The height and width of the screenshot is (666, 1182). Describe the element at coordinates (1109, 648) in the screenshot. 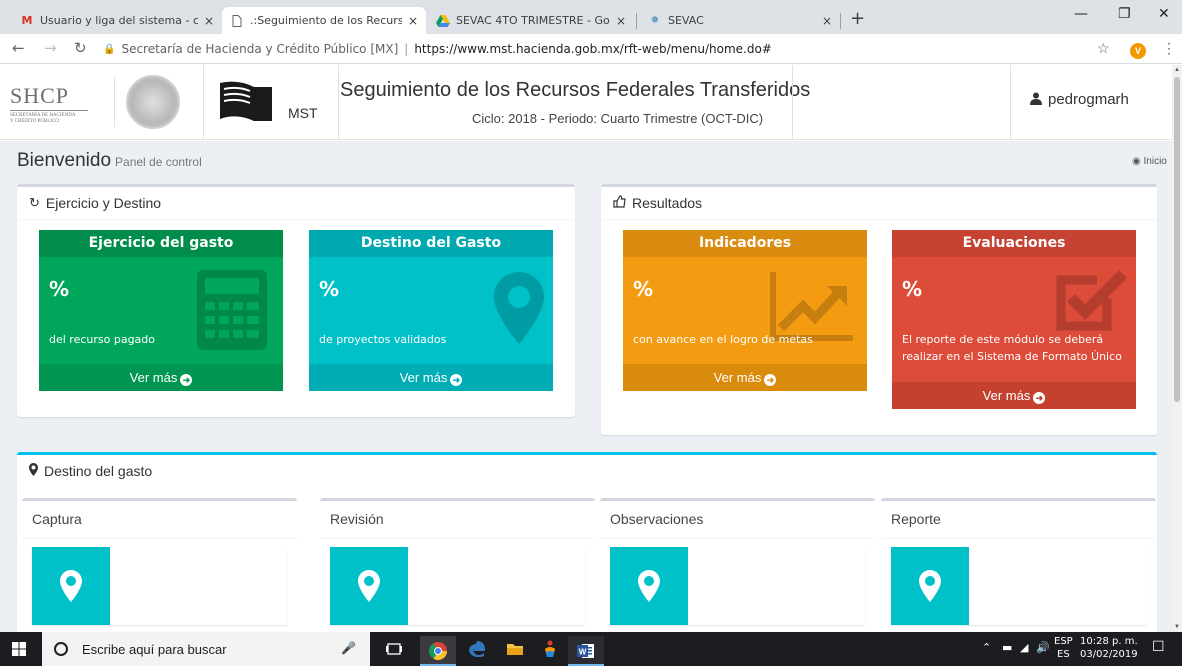

I see `system-clock: 10:28 p. m. 03/02/2019` at that location.